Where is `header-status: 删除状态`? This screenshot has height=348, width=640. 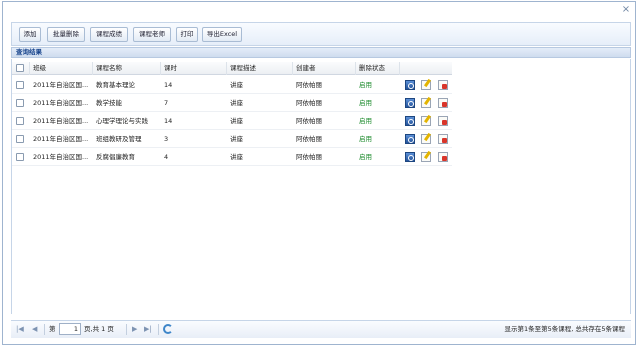
header-status: 删除状态 is located at coordinates (378, 68).